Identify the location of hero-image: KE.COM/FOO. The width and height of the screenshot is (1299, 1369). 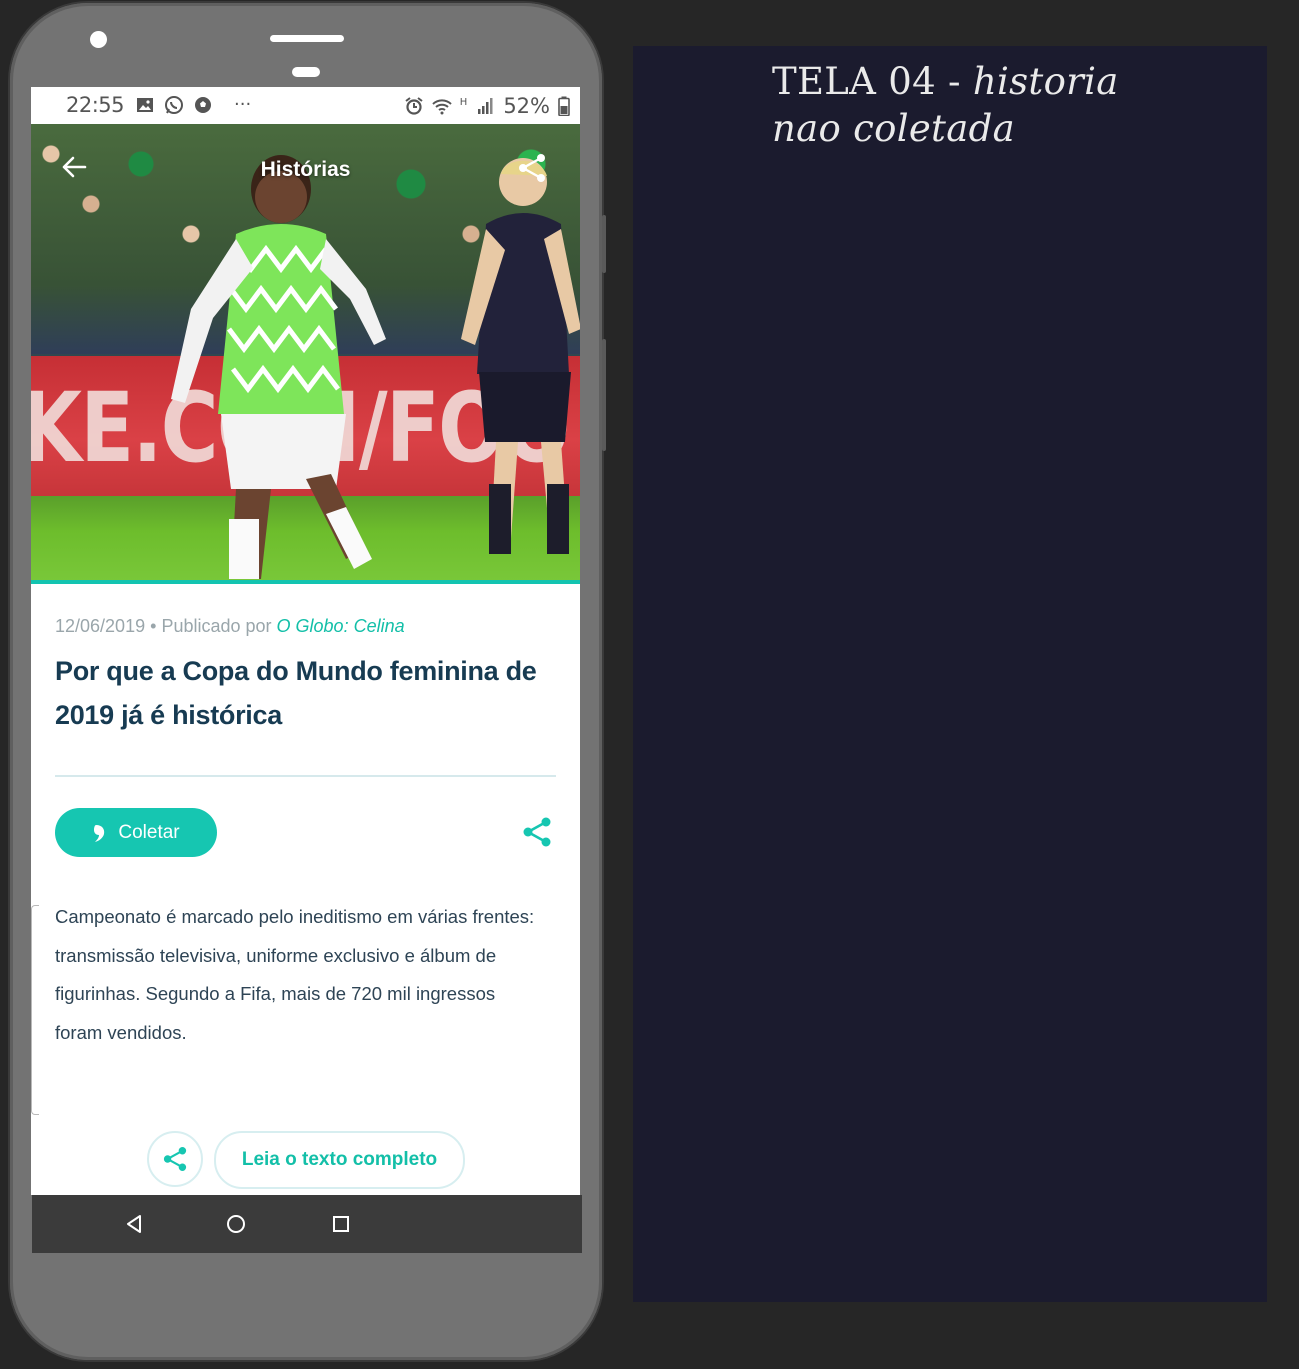
(305, 354).